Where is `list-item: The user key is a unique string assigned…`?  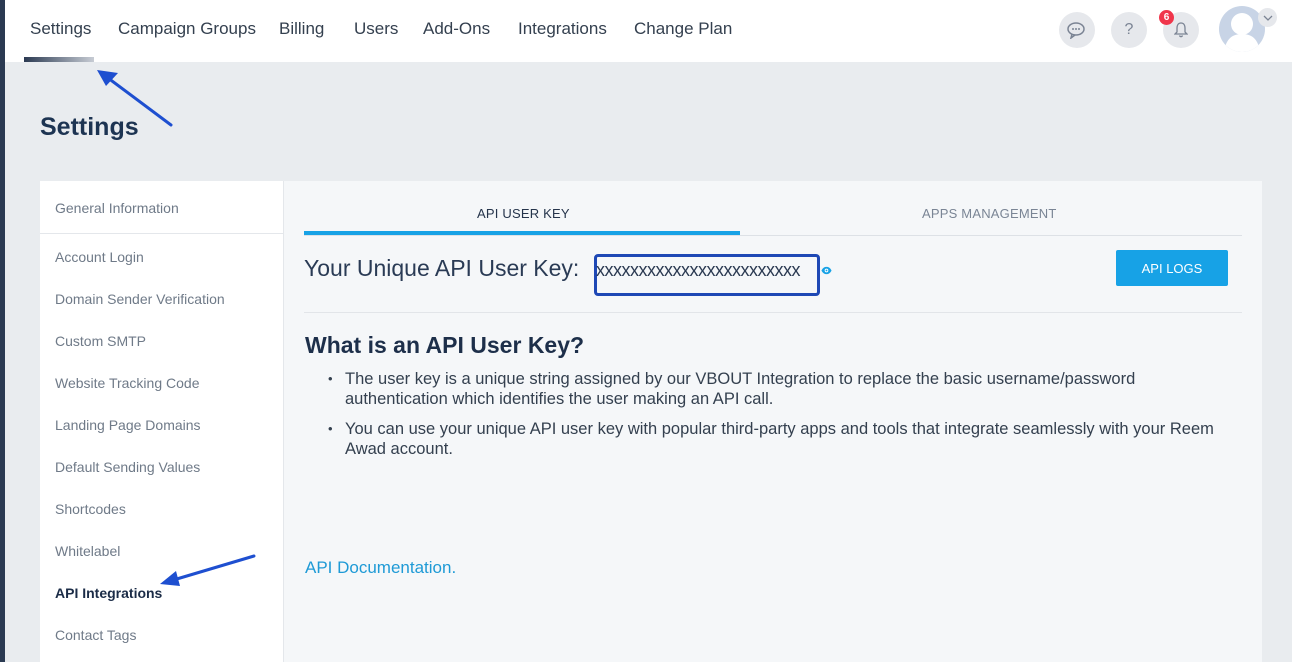
list-item: The user key is a unique string assigned… is located at coordinates (774, 389).